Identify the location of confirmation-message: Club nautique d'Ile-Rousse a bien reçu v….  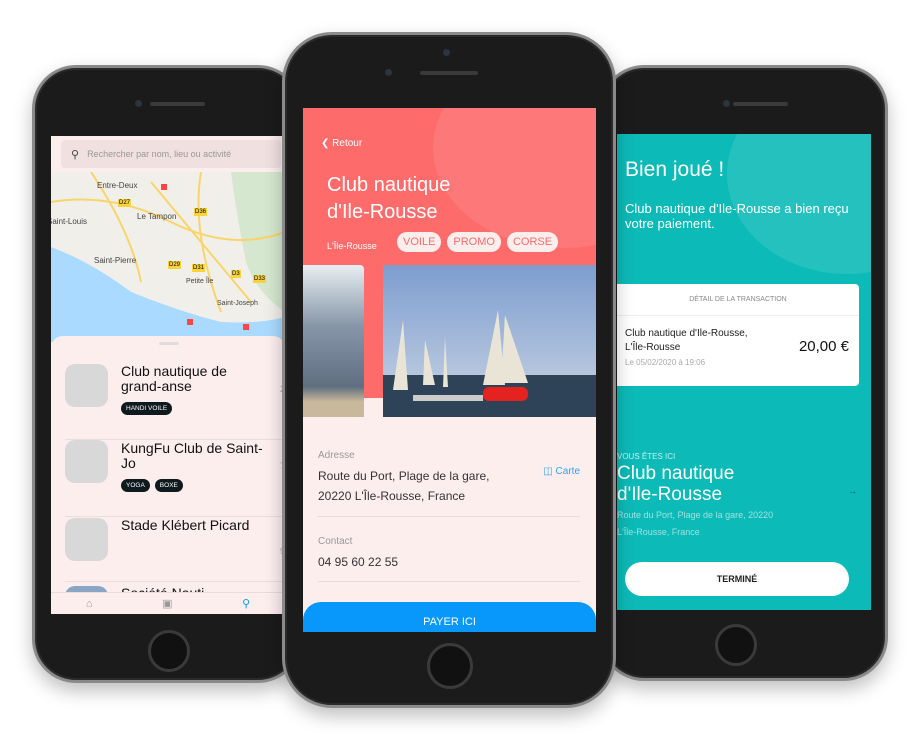
(737, 216).